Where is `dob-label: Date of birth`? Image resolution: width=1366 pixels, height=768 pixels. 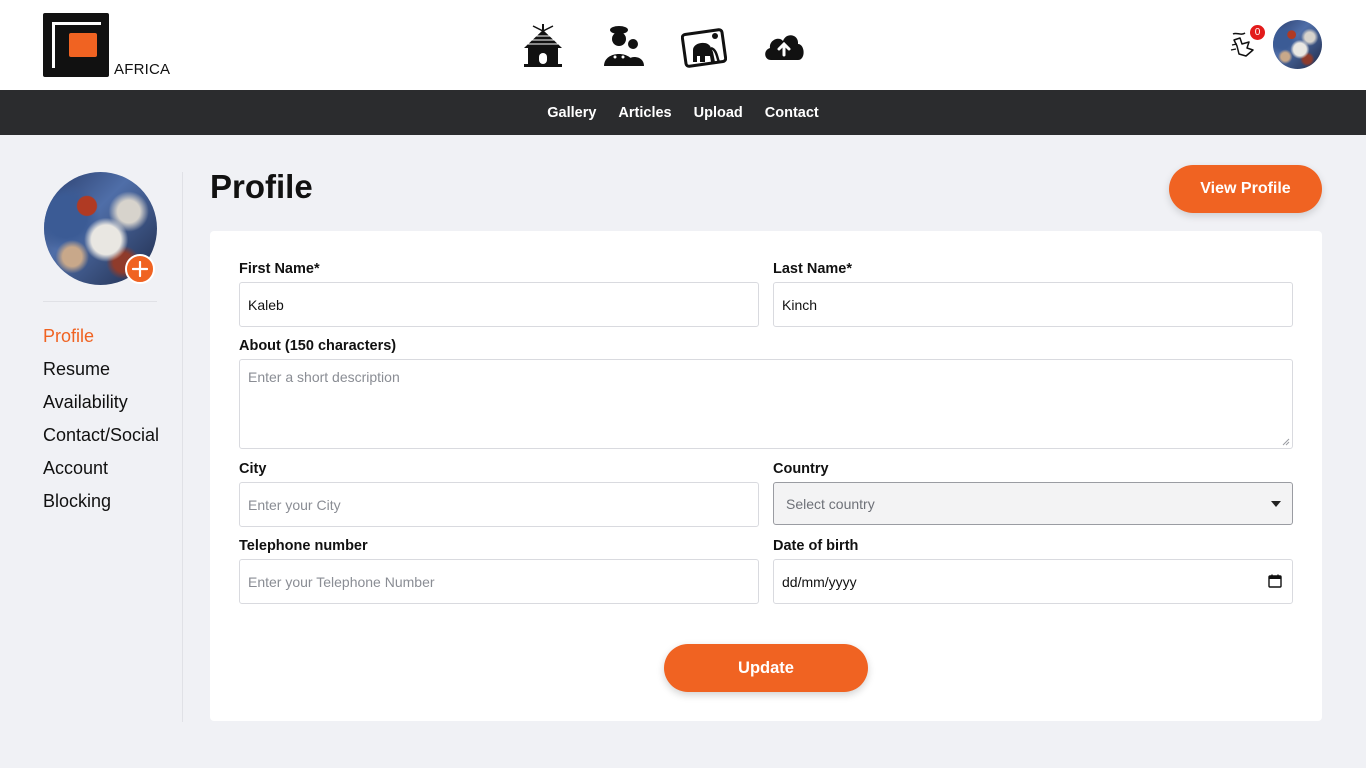 dob-label: Date of birth is located at coordinates (816, 546).